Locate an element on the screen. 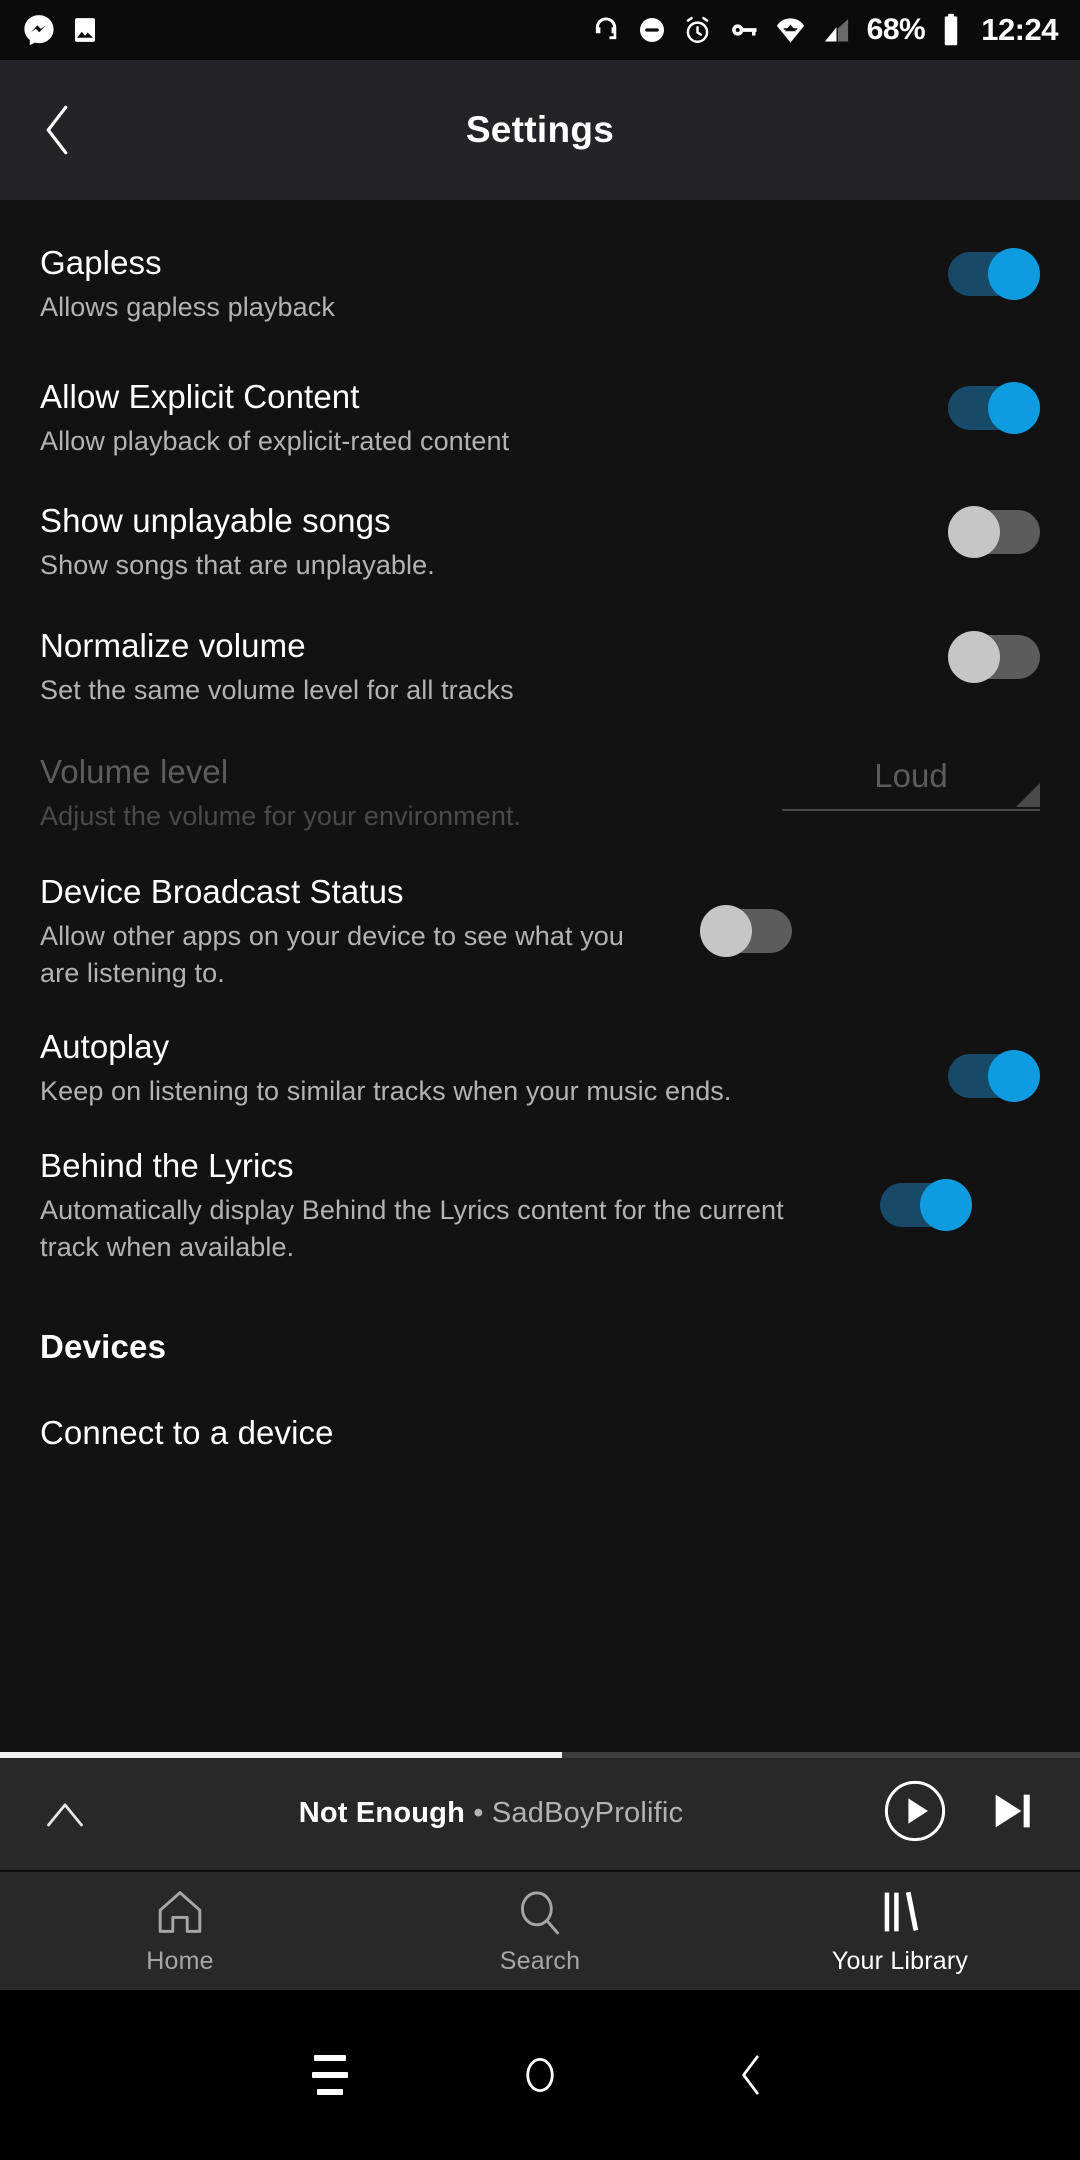 The height and width of the screenshot is (2160, 1080). android-navigation-bar is located at coordinates (540, 2075).